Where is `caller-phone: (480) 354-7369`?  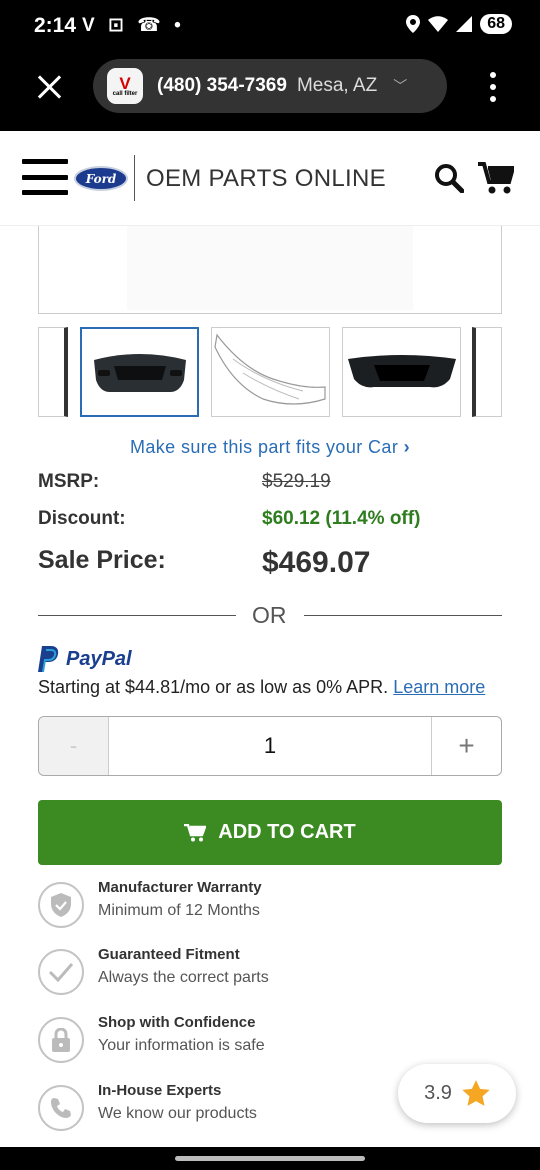 caller-phone: (480) 354-7369 is located at coordinates (222, 85).